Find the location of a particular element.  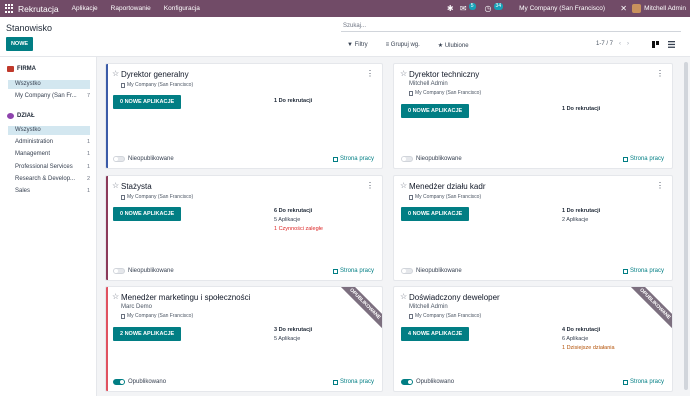

job-title: Stażysta is located at coordinates (136, 186).